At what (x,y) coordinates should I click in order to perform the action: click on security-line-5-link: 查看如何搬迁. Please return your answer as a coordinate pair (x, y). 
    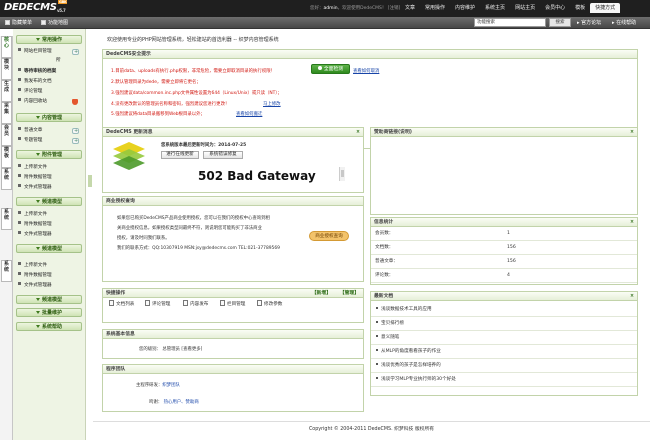
    Looking at the image, I should click on (249, 114).